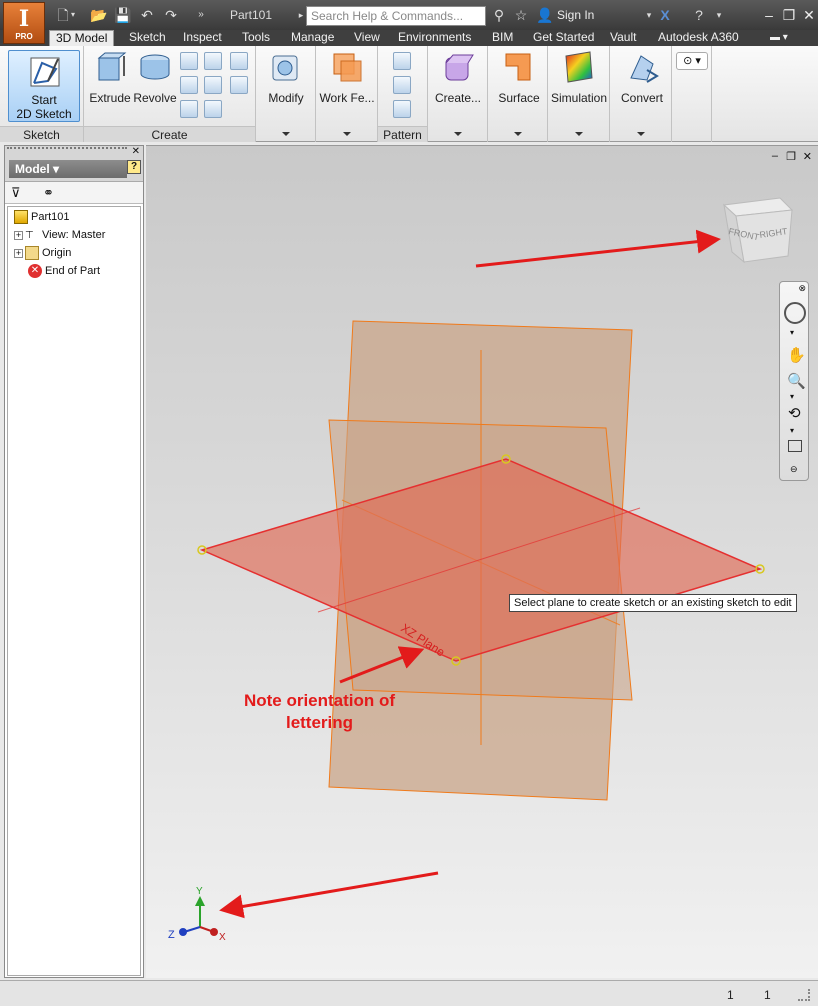 Image resolution: width=818 pixels, height=1006 pixels. Describe the element at coordinates (575, 15) in the screenshot. I see `sign-in-link: Sign In` at that location.